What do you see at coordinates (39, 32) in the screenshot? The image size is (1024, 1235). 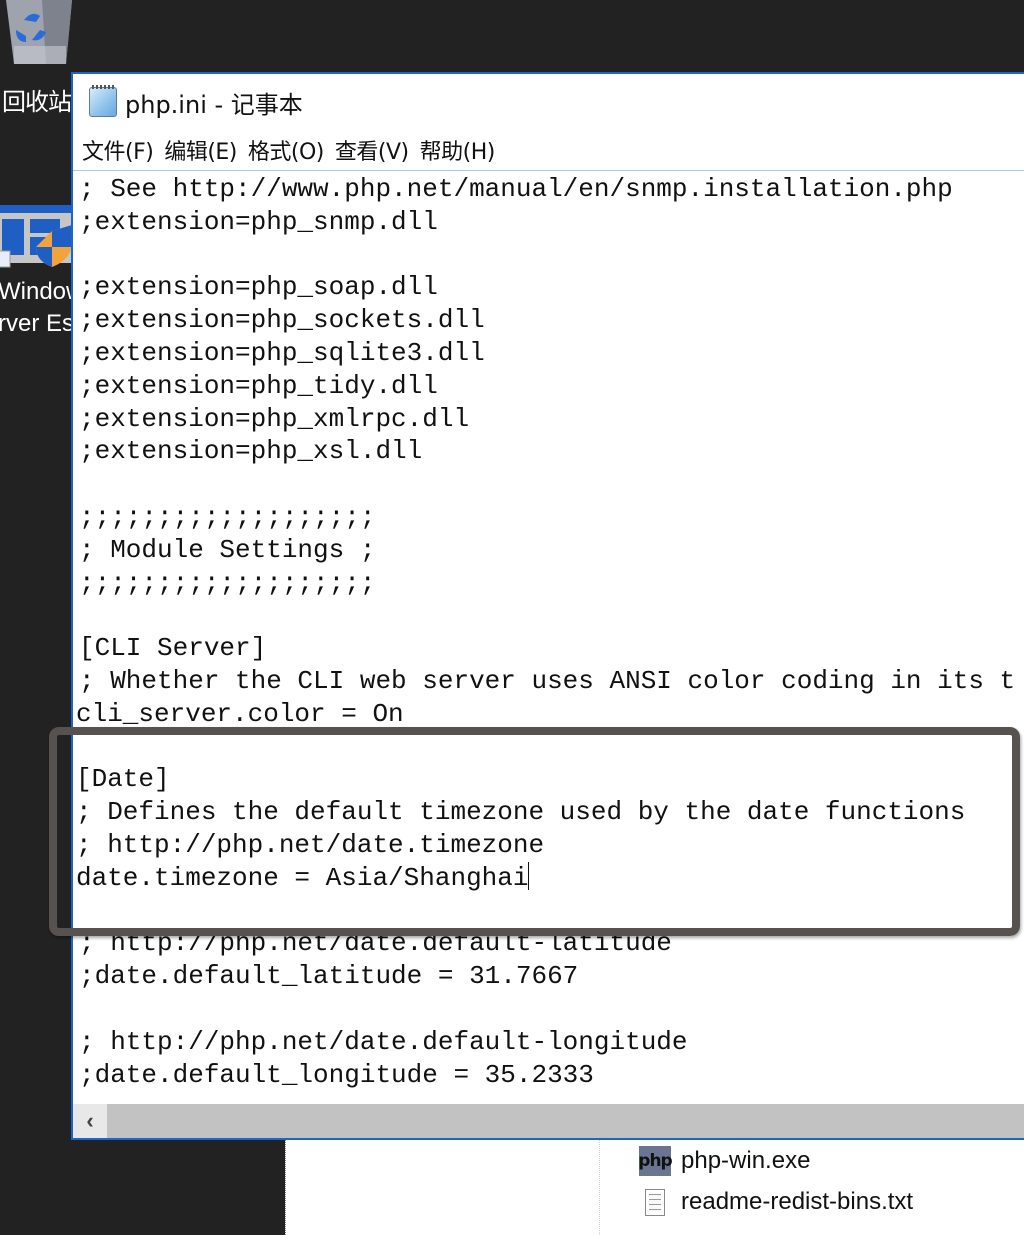 I see `trash-can-icon` at bounding box center [39, 32].